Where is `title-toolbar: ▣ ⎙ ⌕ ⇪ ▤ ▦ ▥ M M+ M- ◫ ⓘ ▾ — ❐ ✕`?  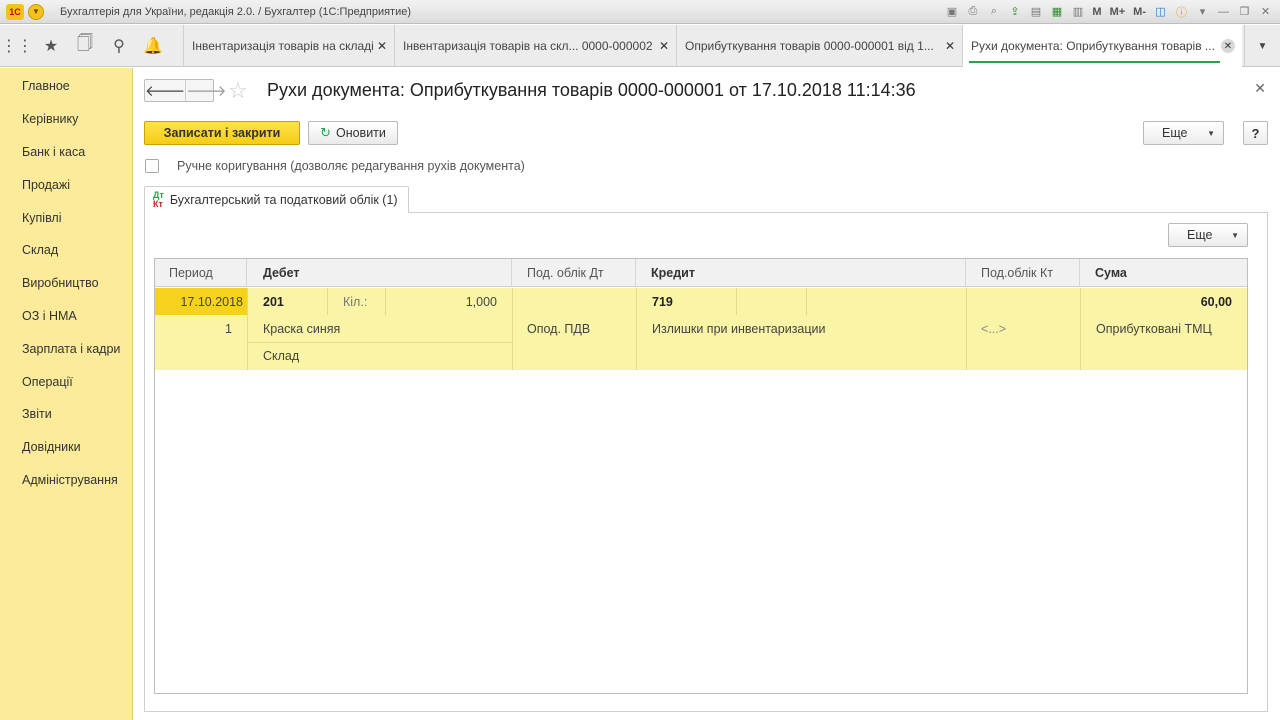
title-toolbar: ▣ ⎙ ⌕ ⇪ ▤ ▦ ▥ M M+ M- ◫ ⓘ ▾ — ❐ ✕ is located at coordinates (1108, 11).